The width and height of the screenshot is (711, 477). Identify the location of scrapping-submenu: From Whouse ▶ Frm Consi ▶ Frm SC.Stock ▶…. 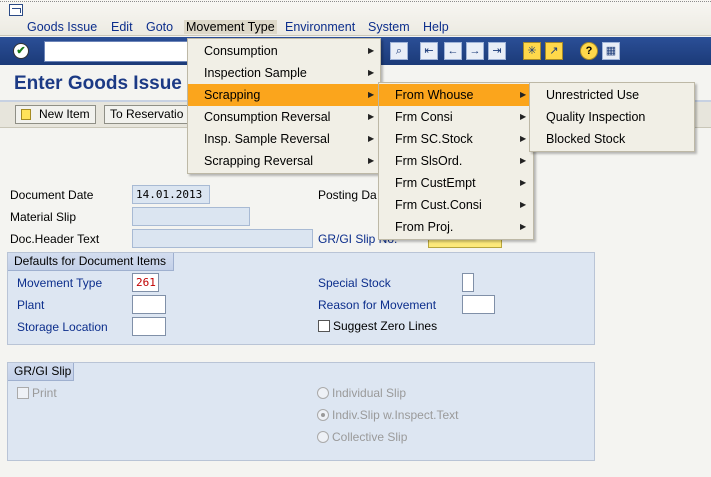
(456, 161).